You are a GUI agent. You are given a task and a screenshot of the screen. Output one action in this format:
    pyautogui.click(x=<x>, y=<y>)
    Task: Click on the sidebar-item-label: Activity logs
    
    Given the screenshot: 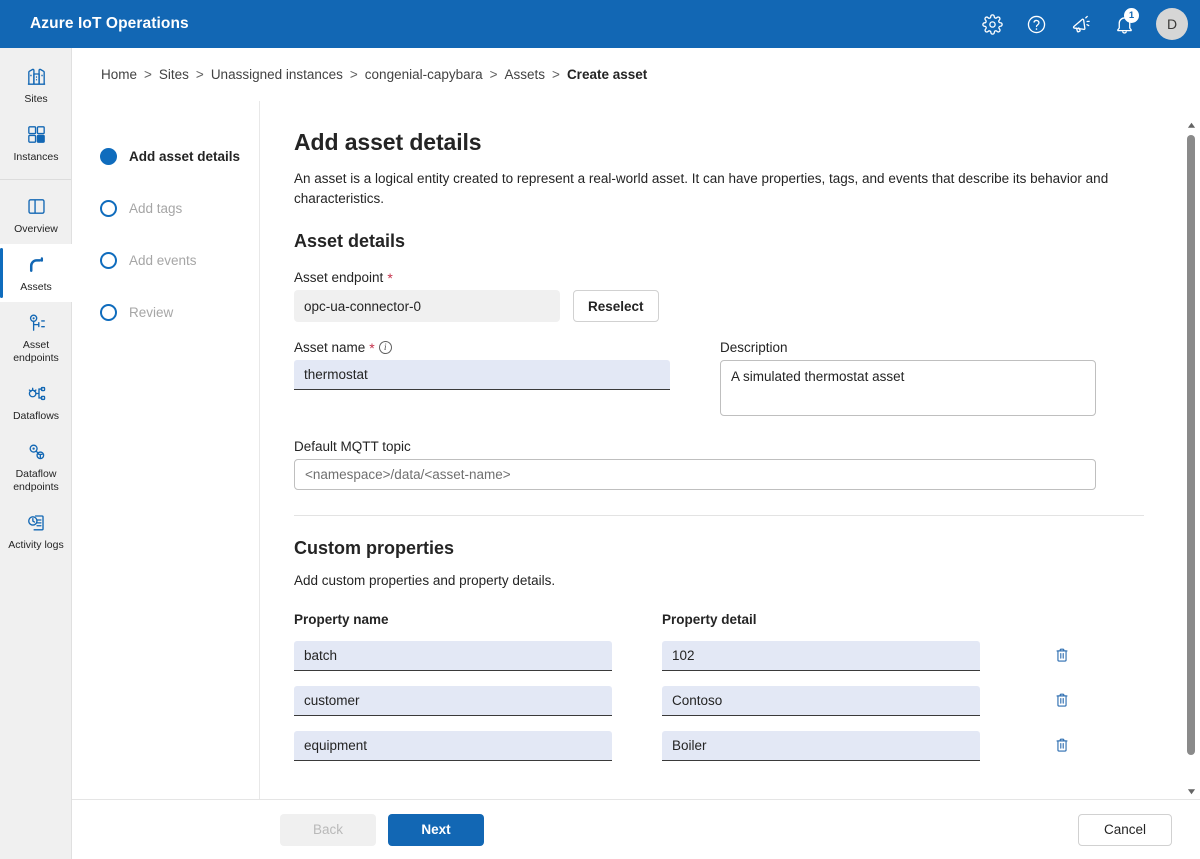 What is the action you would take?
    pyautogui.click(x=36, y=545)
    